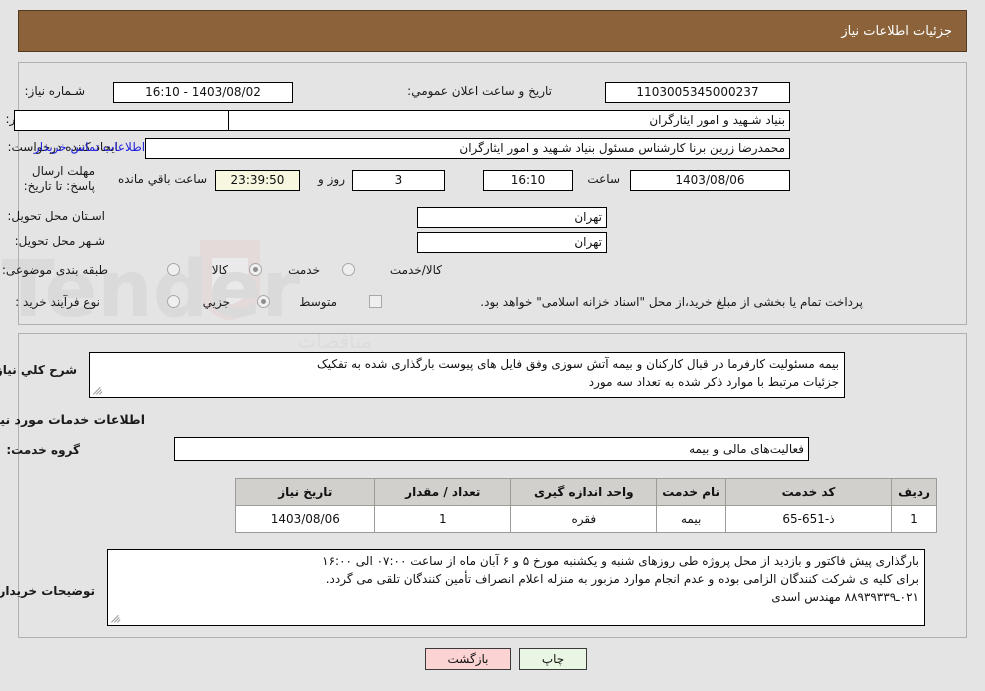  I want to click on category-label: طبقه بندی موضوعی:, so click(54, 270).